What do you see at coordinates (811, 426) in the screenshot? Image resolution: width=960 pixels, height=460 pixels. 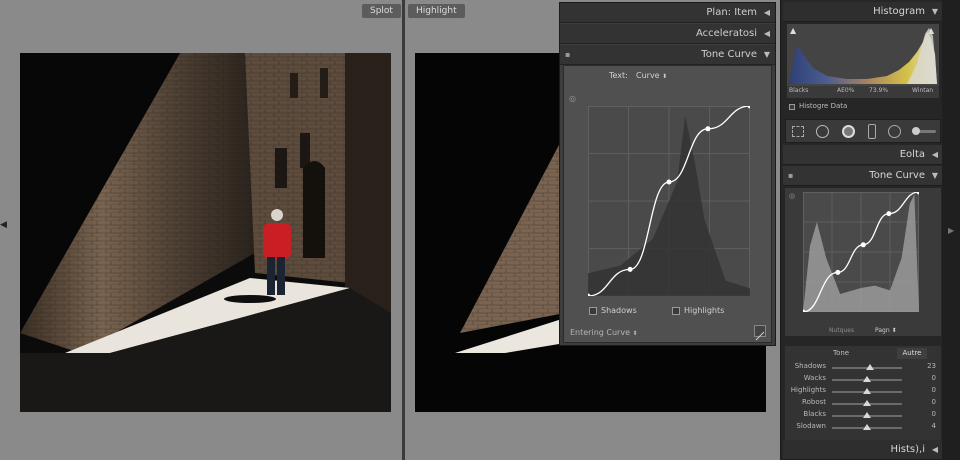 I see `slider-label: Slodawn` at bounding box center [811, 426].